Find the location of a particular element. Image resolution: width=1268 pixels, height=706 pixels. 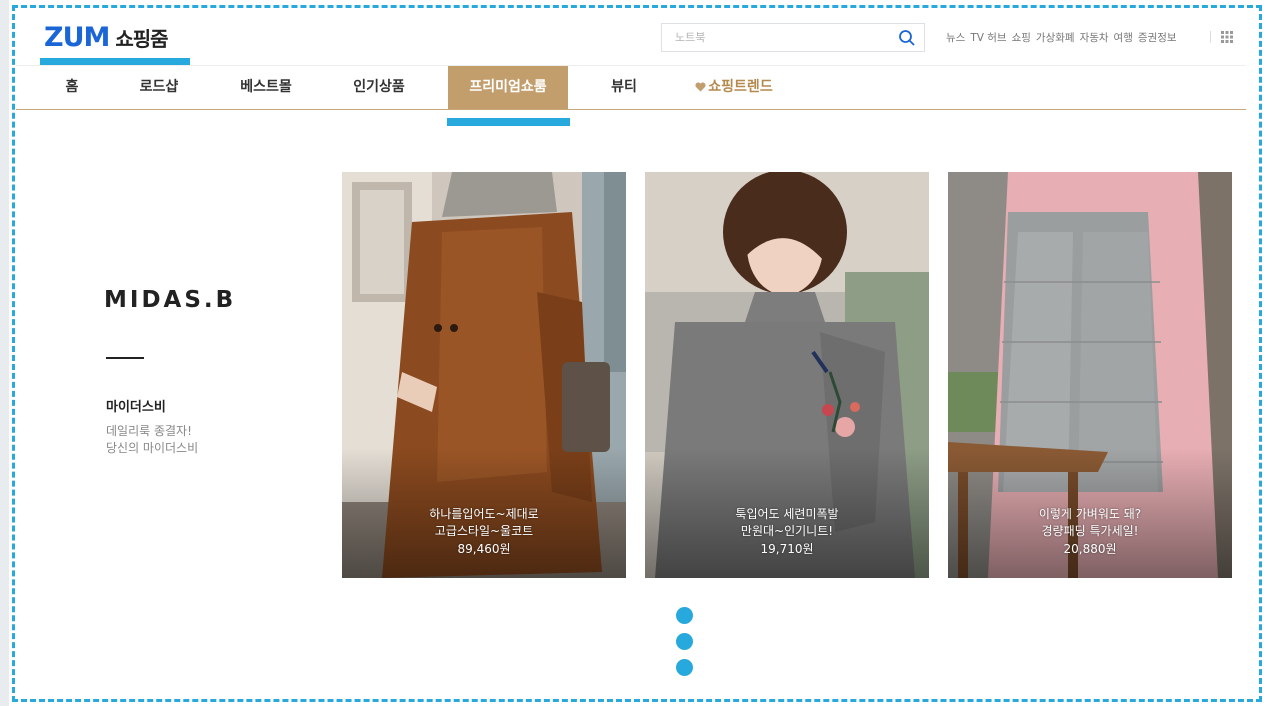

product-card-3: 이렇게 가벼워도 돼? 경량패딩 특가세일! 20,880원 is located at coordinates (1090, 375).